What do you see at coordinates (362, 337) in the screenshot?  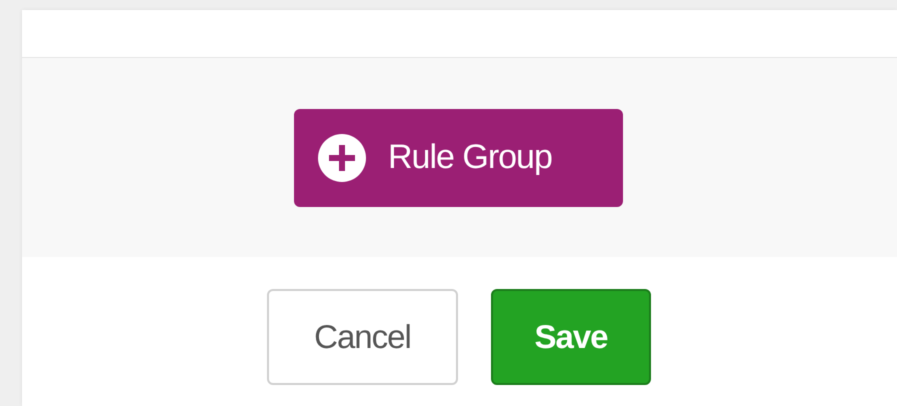 I see `cancel-button: Cancel` at bounding box center [362, 337].